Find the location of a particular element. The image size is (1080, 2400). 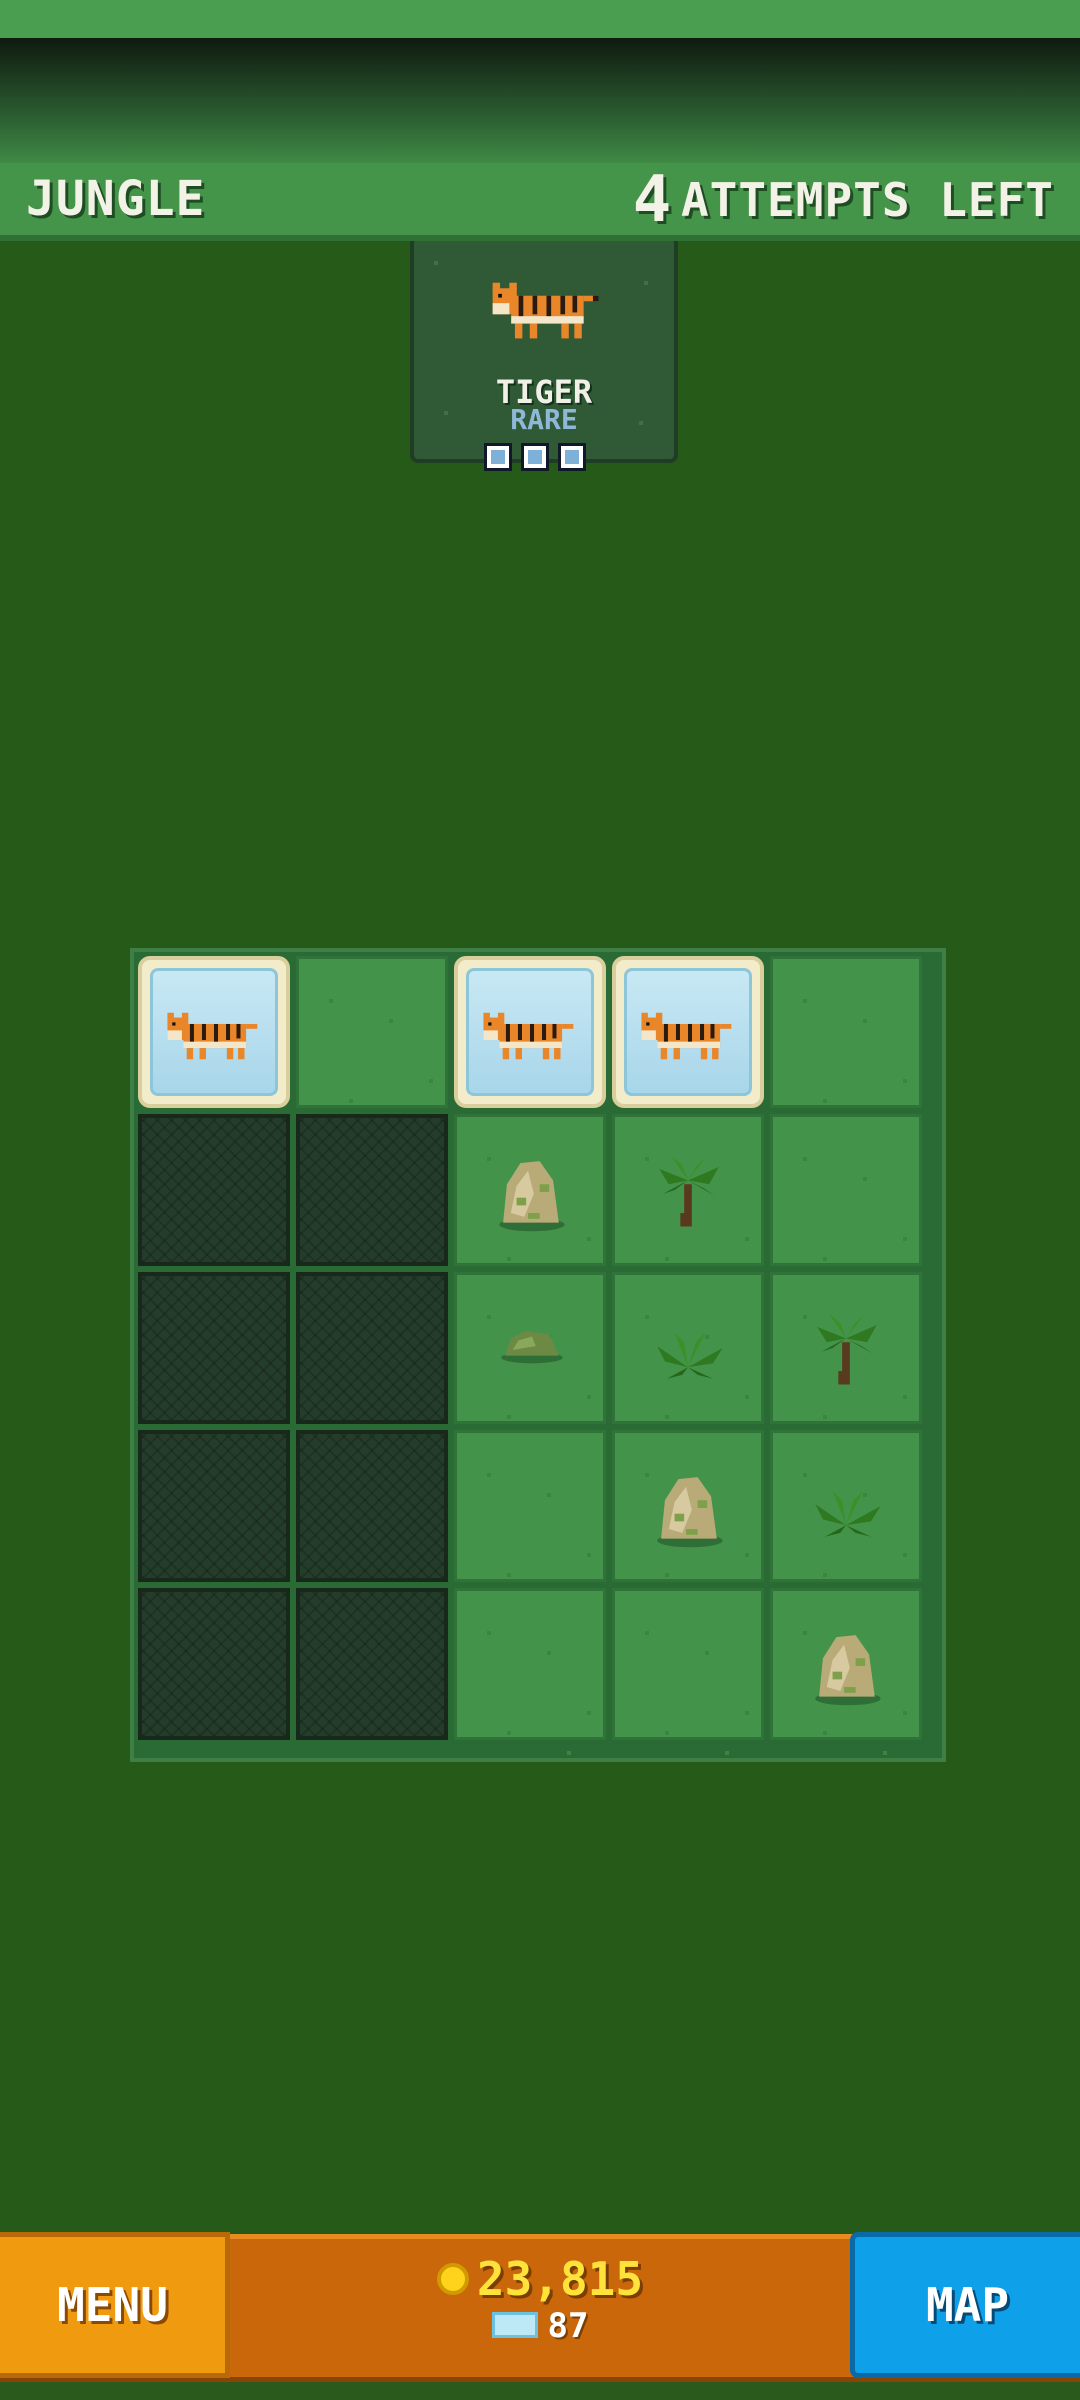

status-bar-area is located at coordinates (540, 19).